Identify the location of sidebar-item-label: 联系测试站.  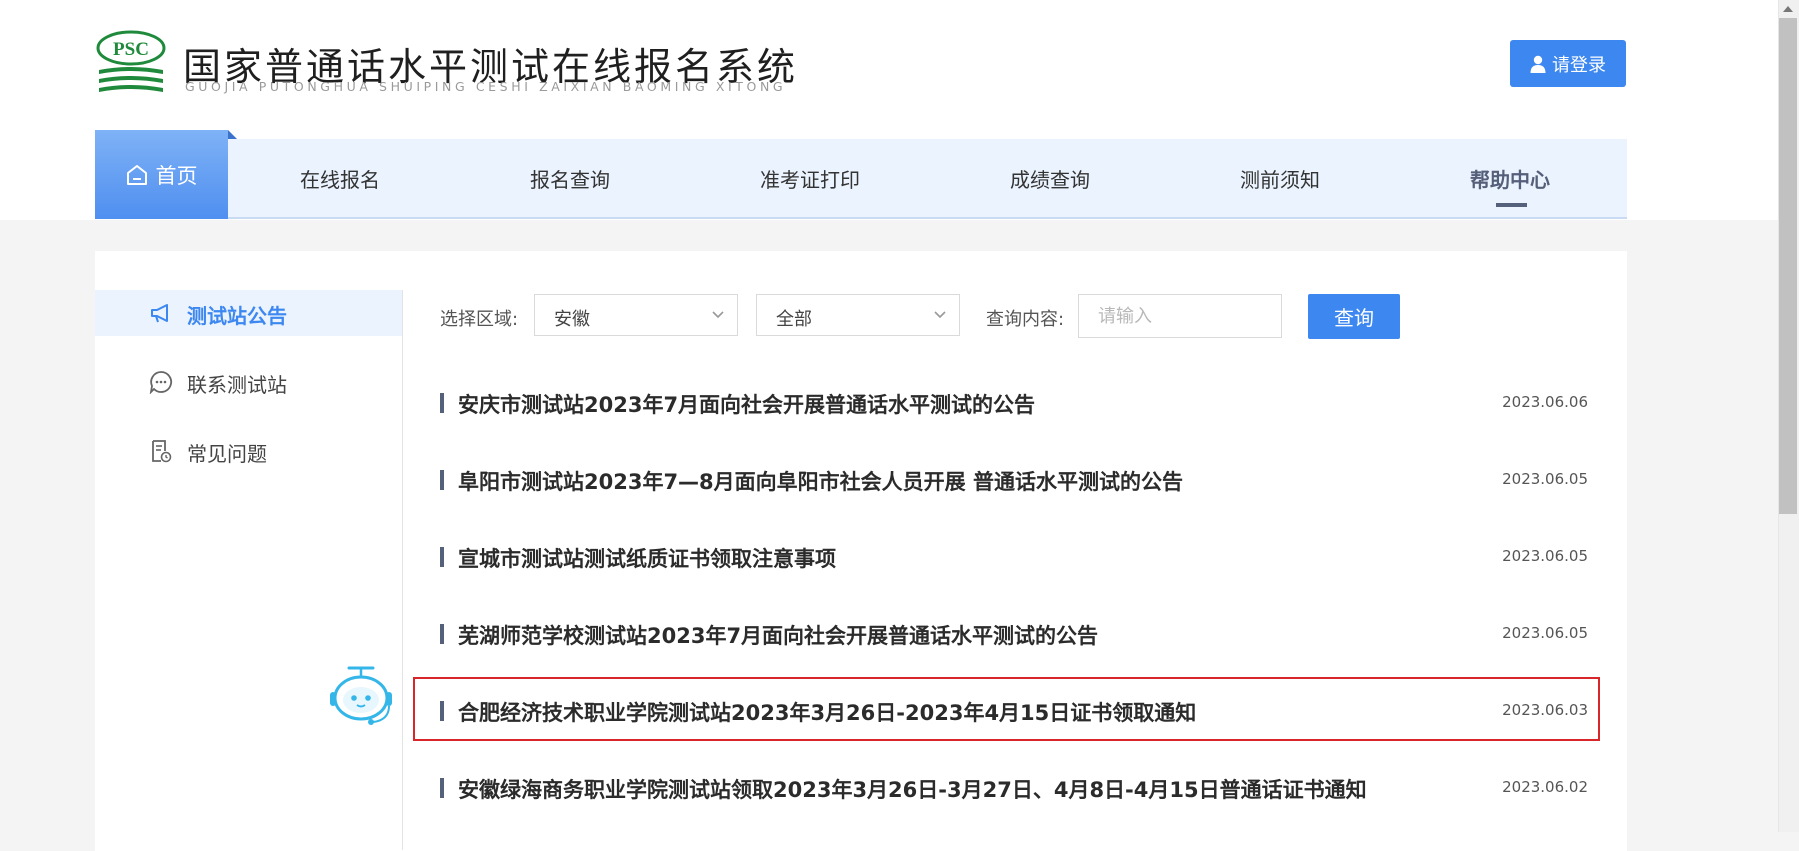
(237, 385).